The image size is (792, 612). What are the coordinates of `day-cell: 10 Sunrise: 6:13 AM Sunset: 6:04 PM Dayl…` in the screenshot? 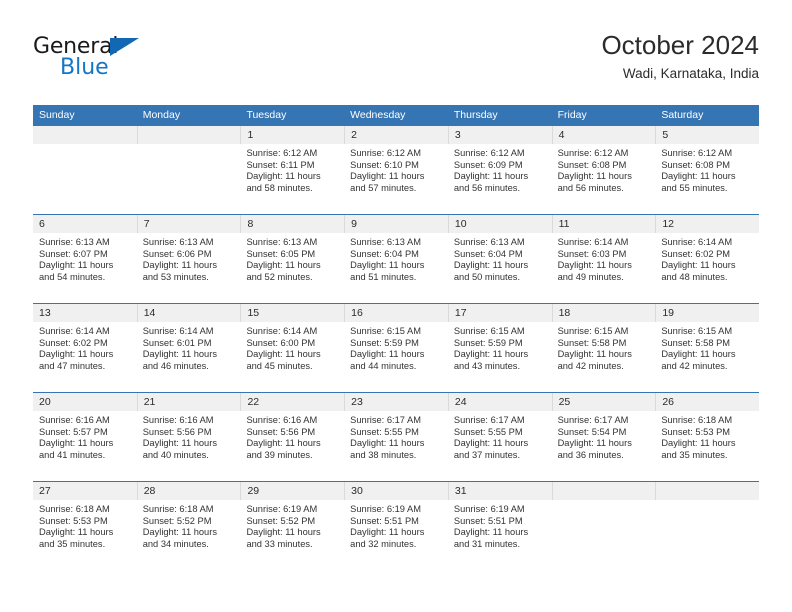 It's located at (499, 259).